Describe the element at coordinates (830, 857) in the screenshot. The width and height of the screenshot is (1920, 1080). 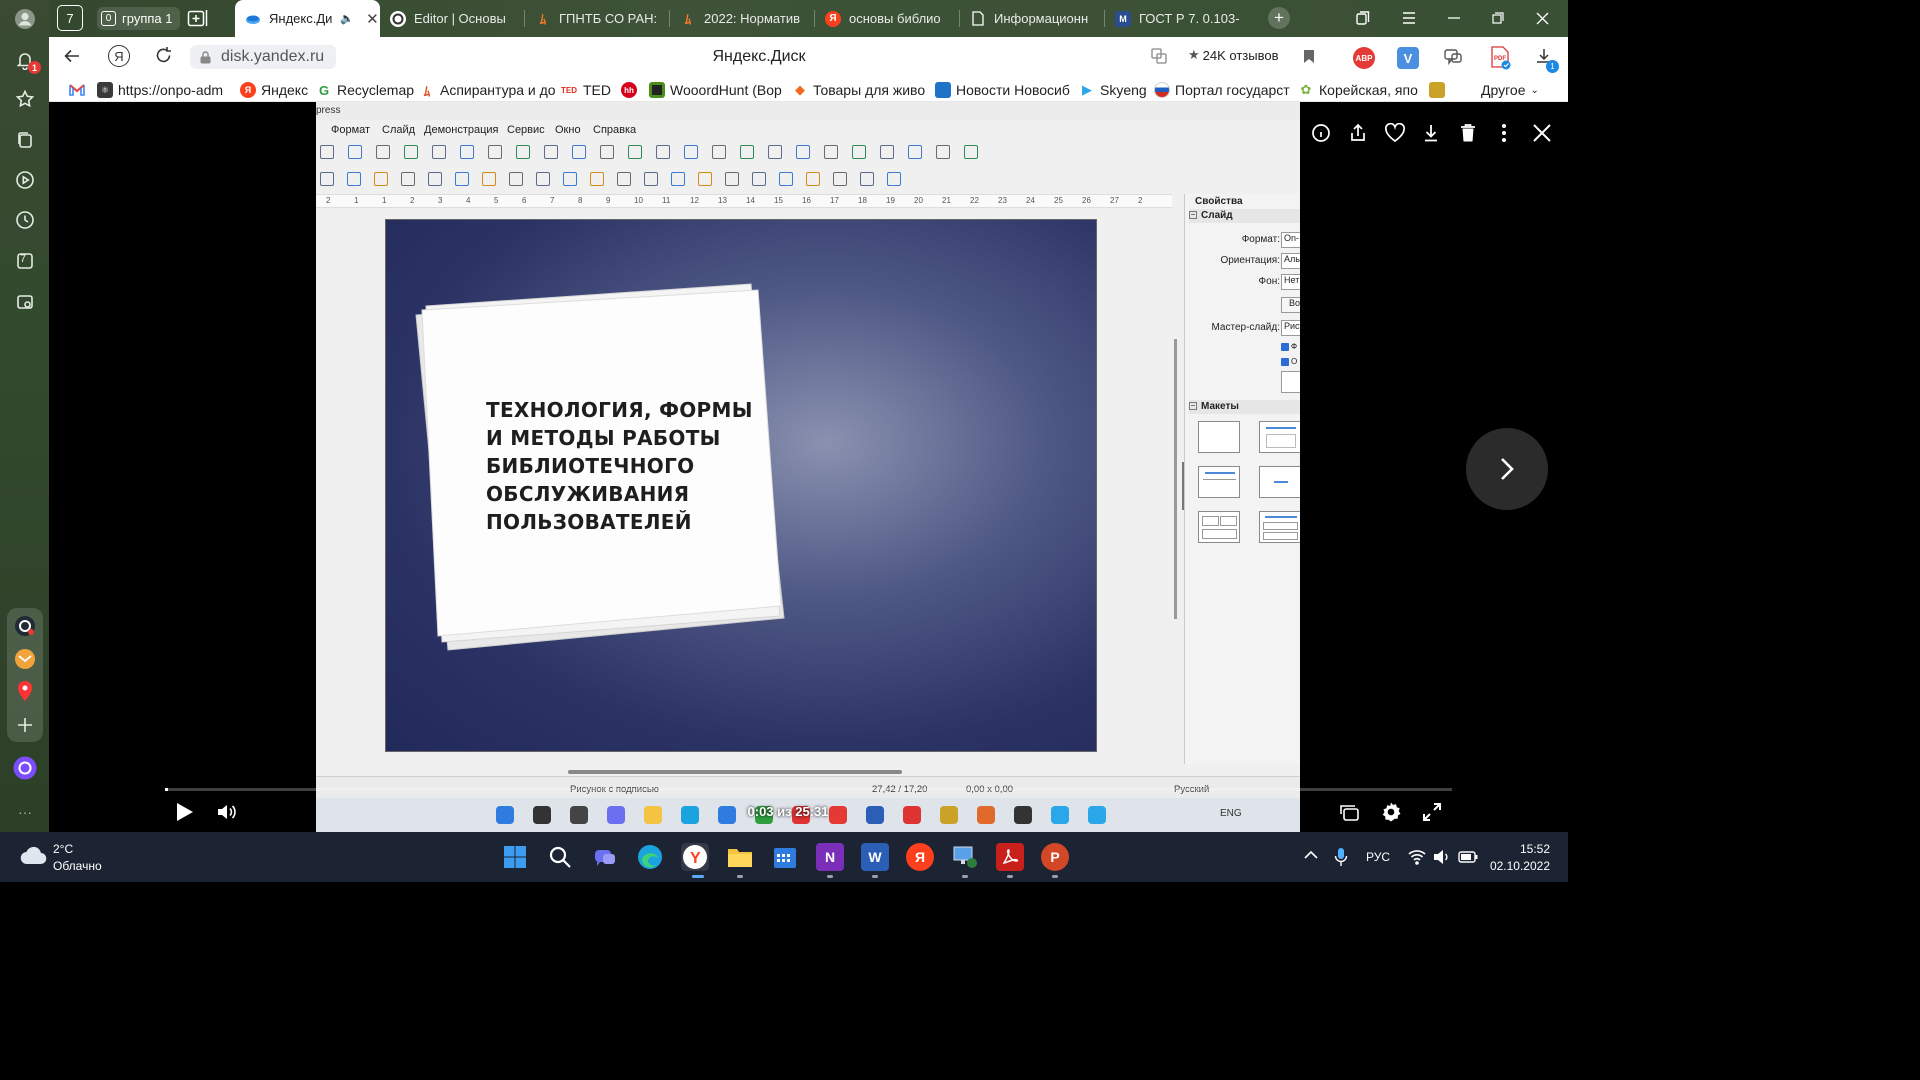
I see `onenote-icon: N` at that location.